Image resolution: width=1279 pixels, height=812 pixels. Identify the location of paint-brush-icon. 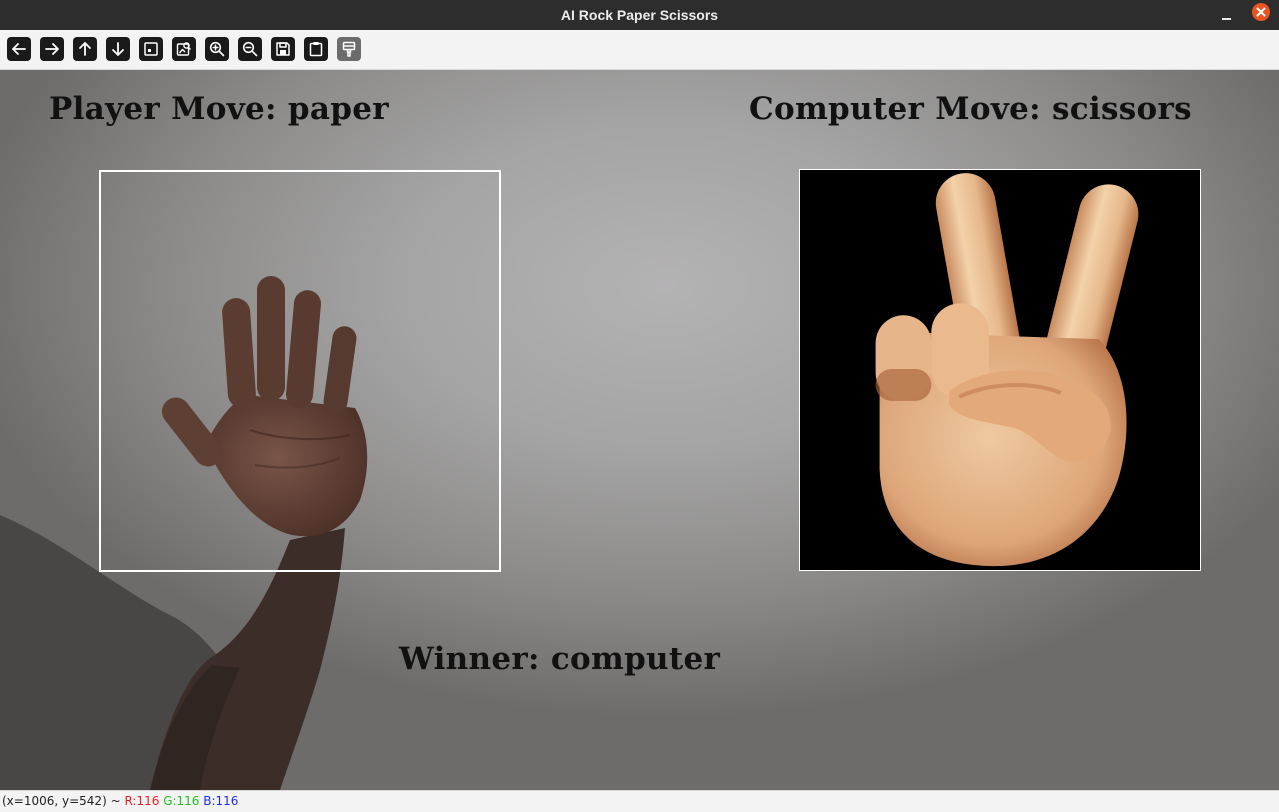
(349, 49).